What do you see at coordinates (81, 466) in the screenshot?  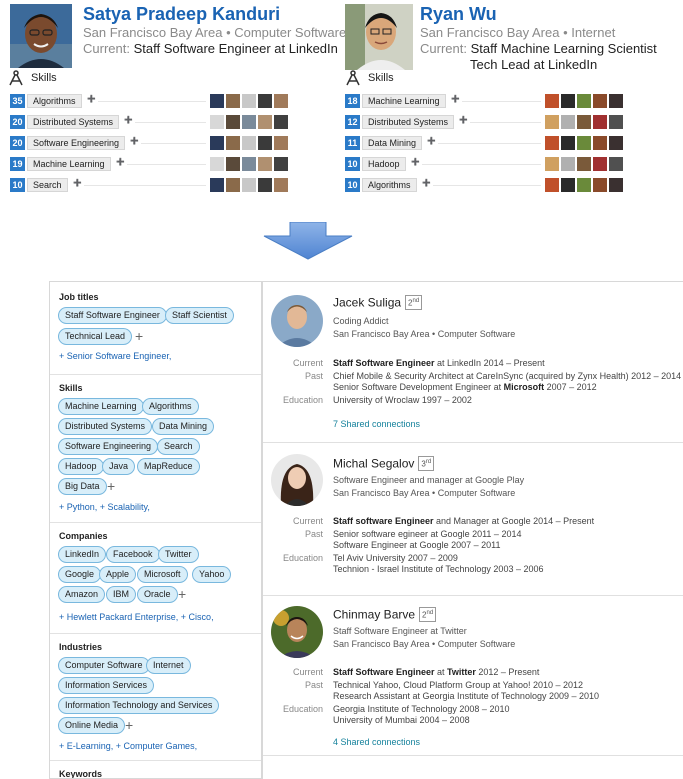 I see `filter-pill: Hadoop` at bounding box center [81, 466].